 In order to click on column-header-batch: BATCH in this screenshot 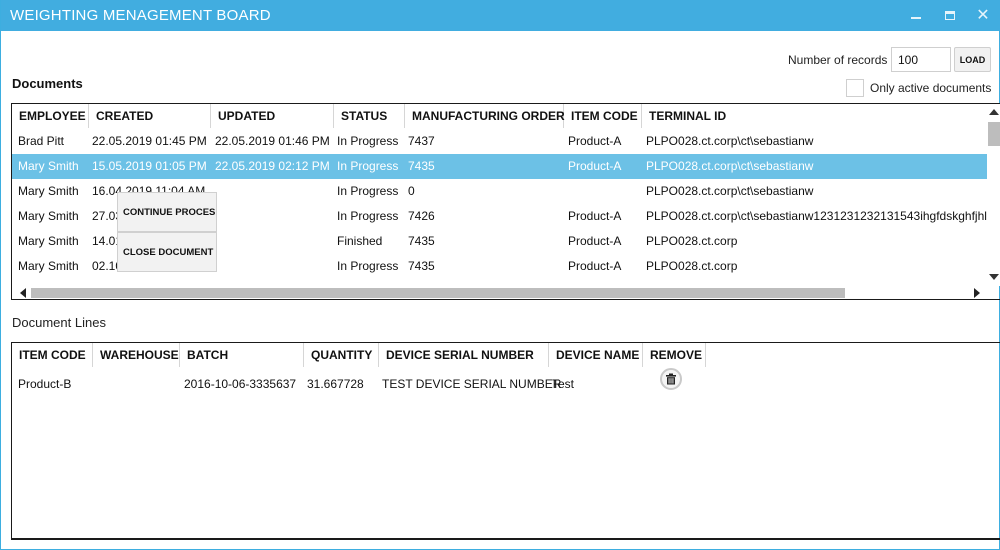, I will do `click(242, 355)`.